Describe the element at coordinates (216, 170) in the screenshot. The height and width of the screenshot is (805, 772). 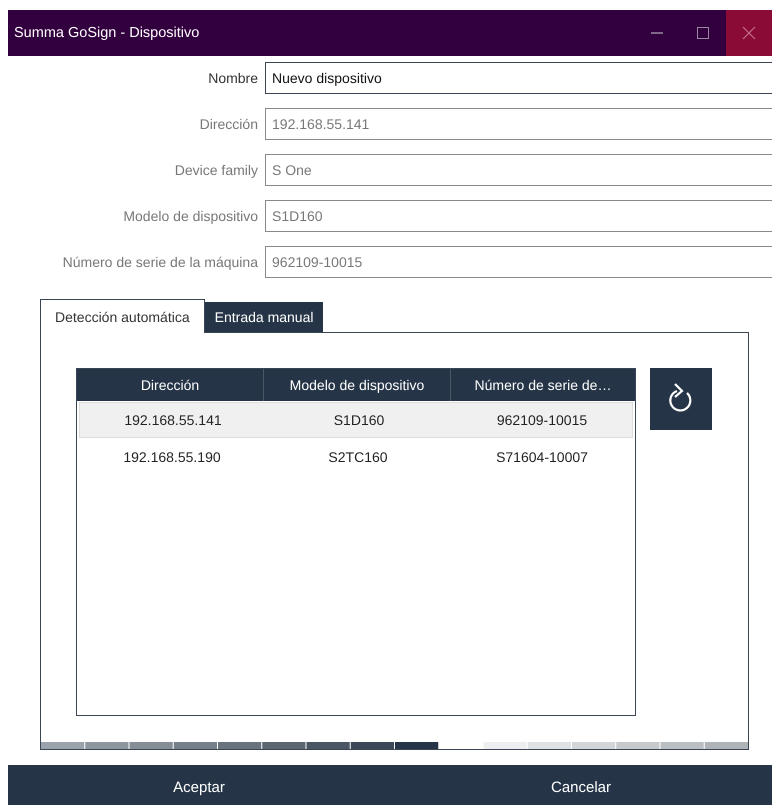
I see `field-label: Device family` at that location.